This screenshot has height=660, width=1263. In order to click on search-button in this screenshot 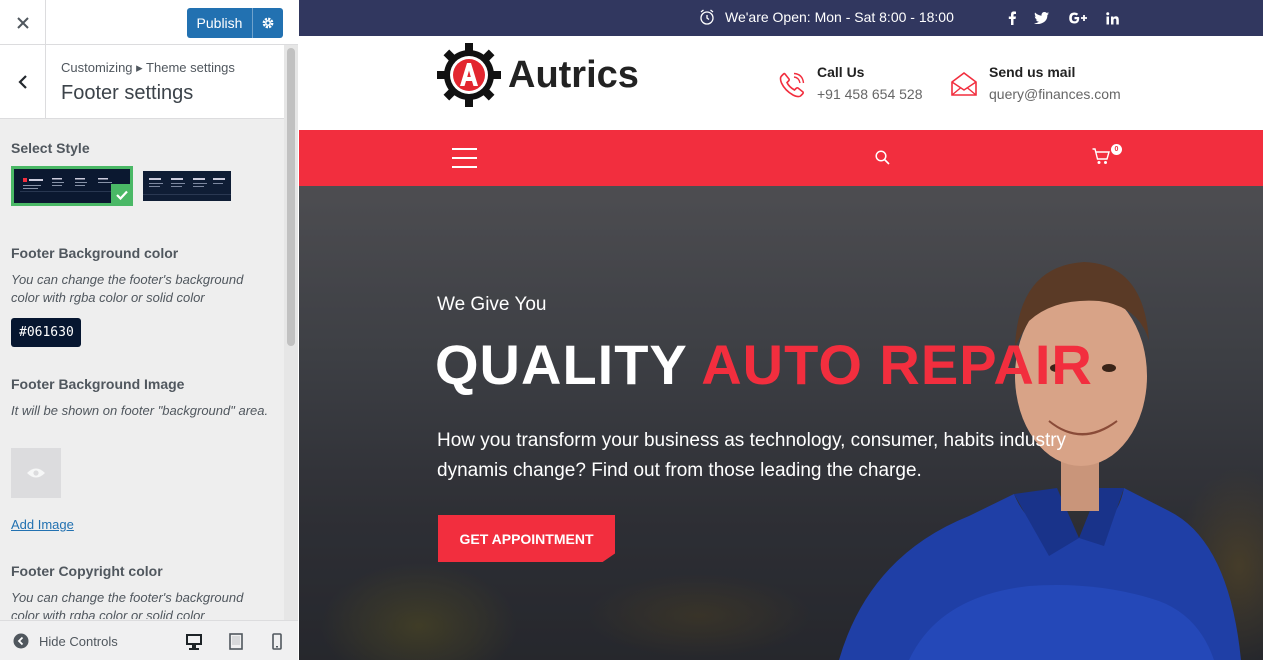, I will do `click(882, 160)`.